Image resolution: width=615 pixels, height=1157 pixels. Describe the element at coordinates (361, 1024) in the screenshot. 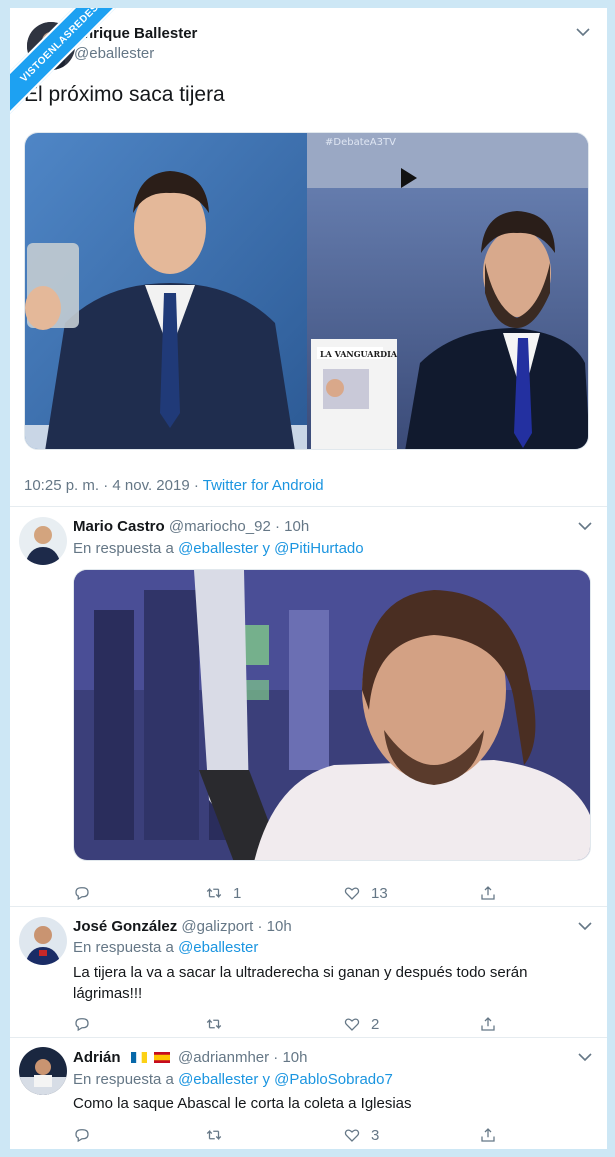

I see `like-button: 2` at that location.